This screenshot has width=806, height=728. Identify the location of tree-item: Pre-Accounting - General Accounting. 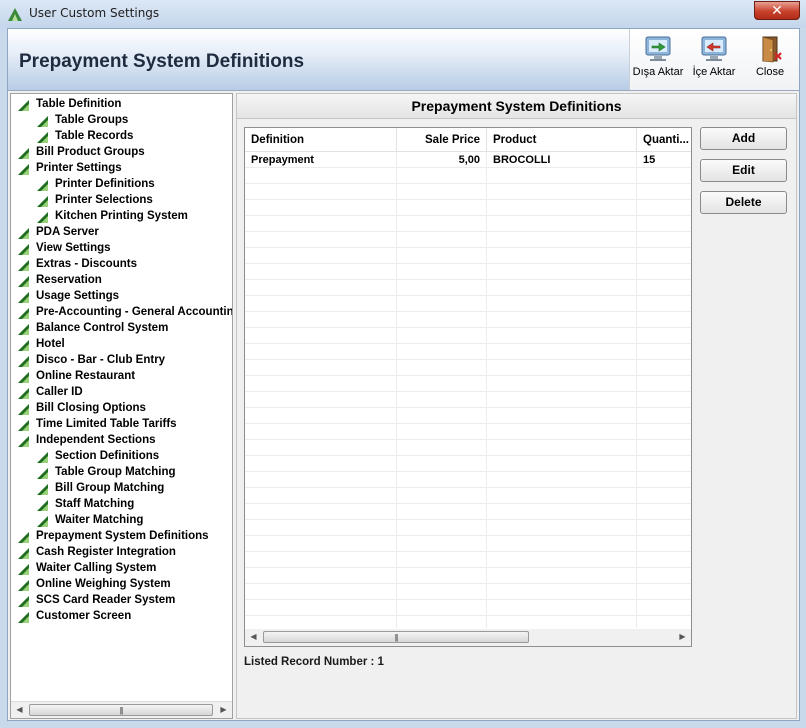
(121, 312).